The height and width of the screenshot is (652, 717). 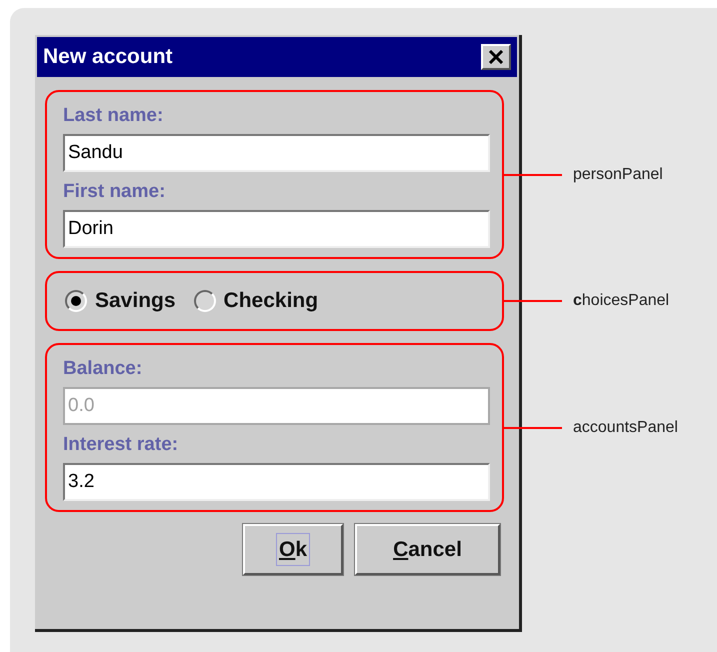 What do you see at coordinates (256, 301) in the screenshot?
I see `radio-option: Checking` at bounding box center [256, 301].